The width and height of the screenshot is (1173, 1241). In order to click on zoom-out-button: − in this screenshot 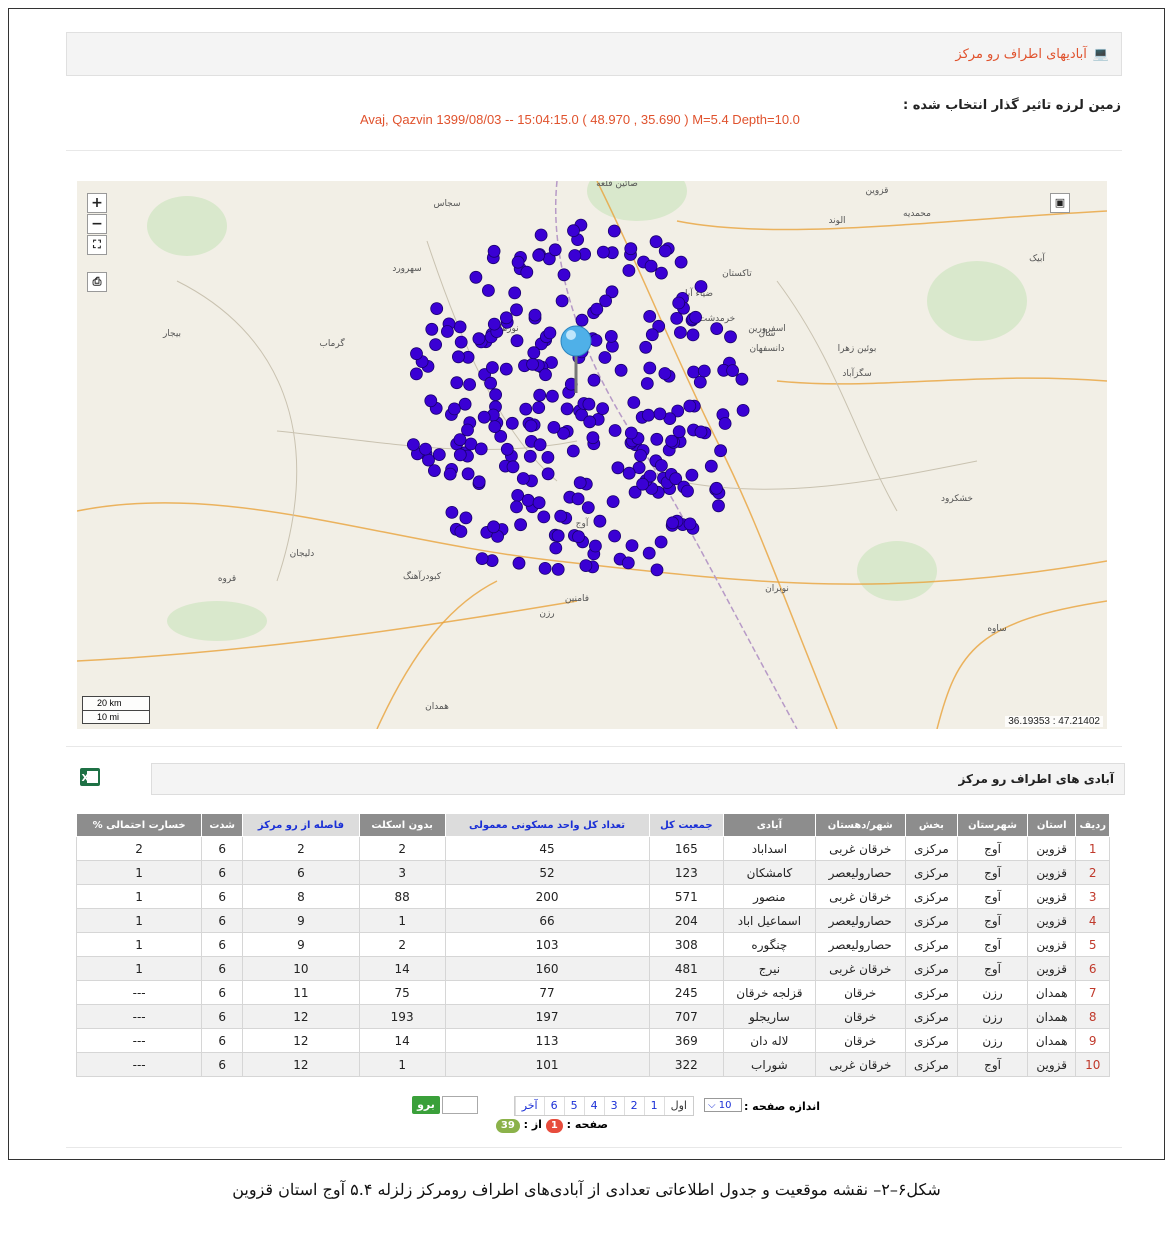, I will do `click(97, 224)`.